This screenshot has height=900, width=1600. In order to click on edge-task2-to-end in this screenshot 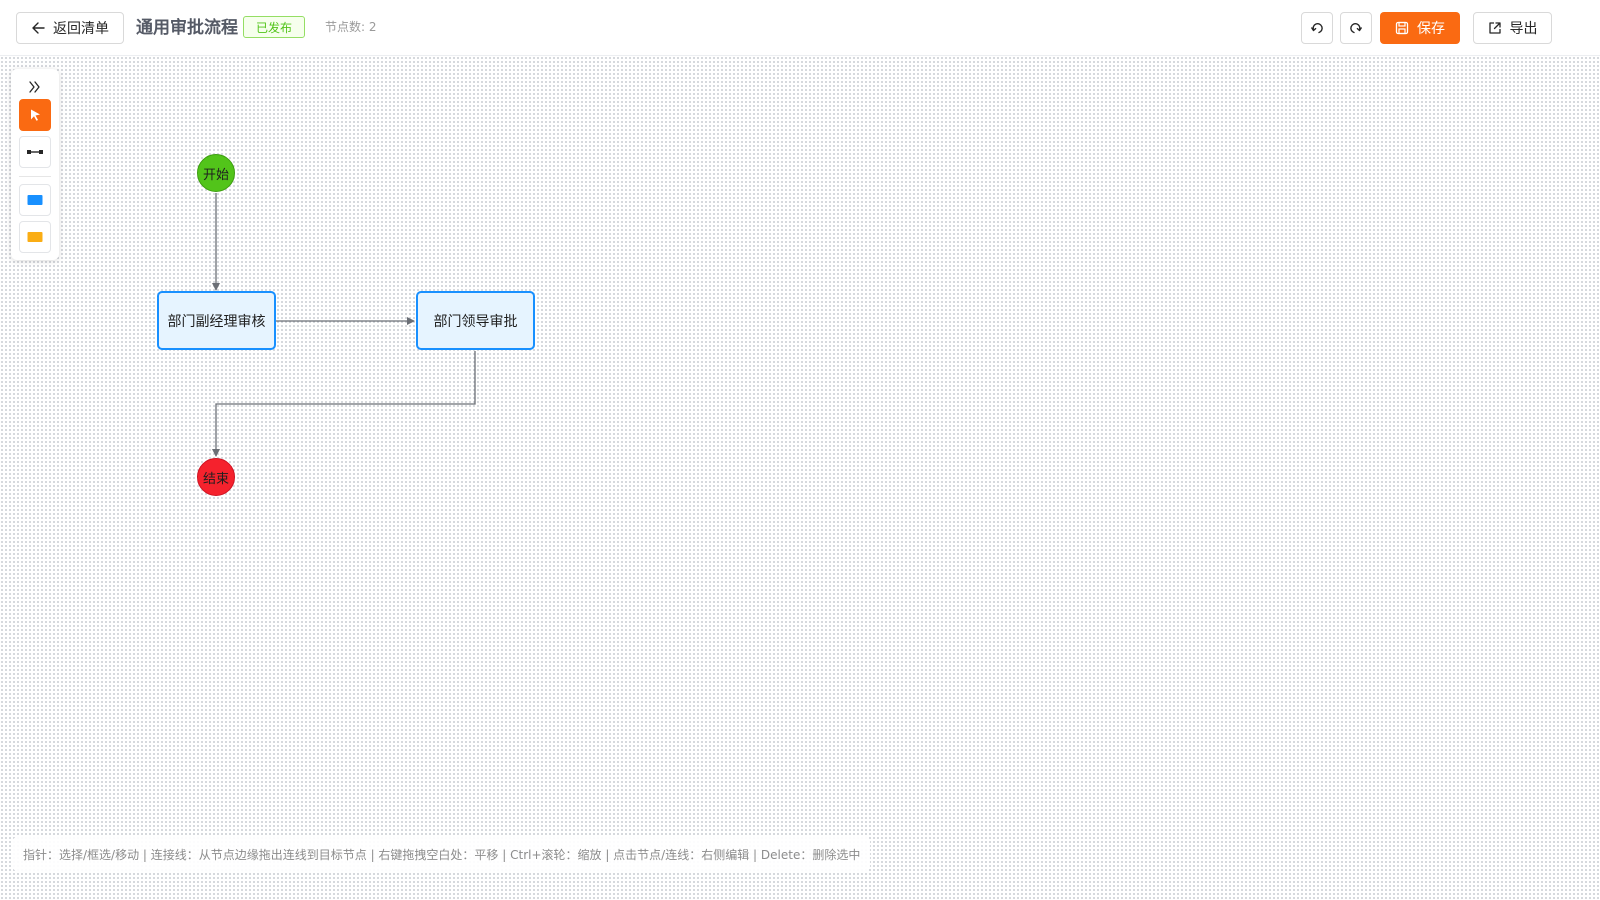, I will do `click(344, 404)`.